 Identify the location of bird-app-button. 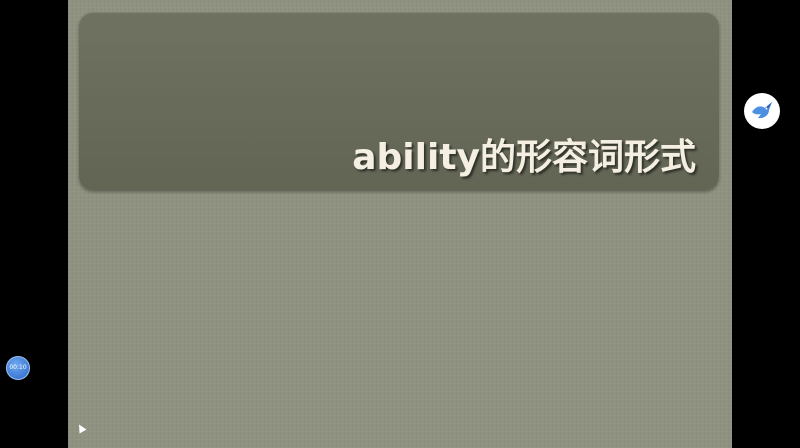
(762, 111).